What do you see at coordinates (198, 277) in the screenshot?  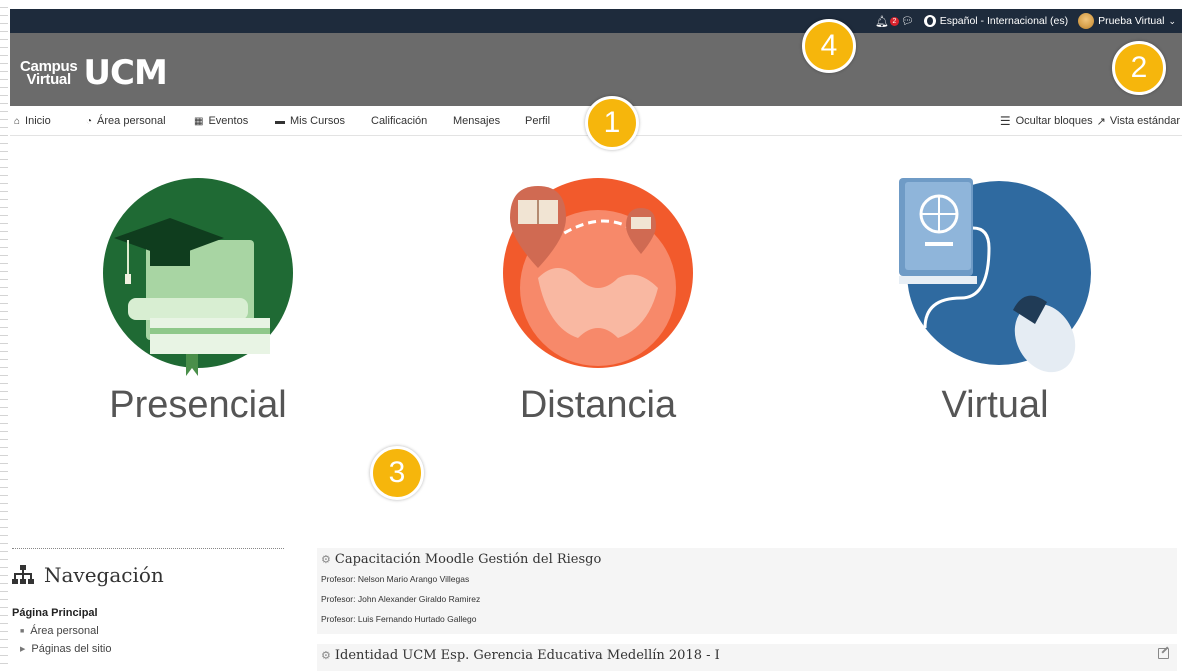 I see `graduation-icon` at bounding box center [198, 277].